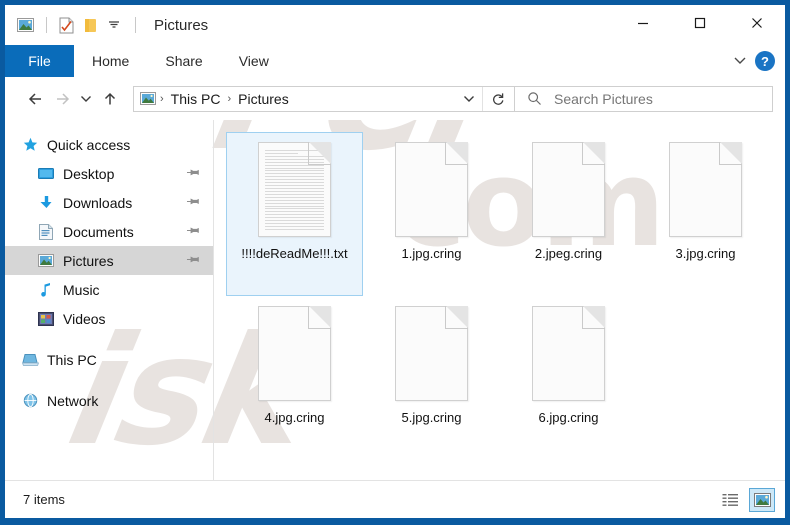  What do you see at coordinates (73, 400) in the screenshot?
I see `sidebar-label: Network` at bounding box center [73, 400].